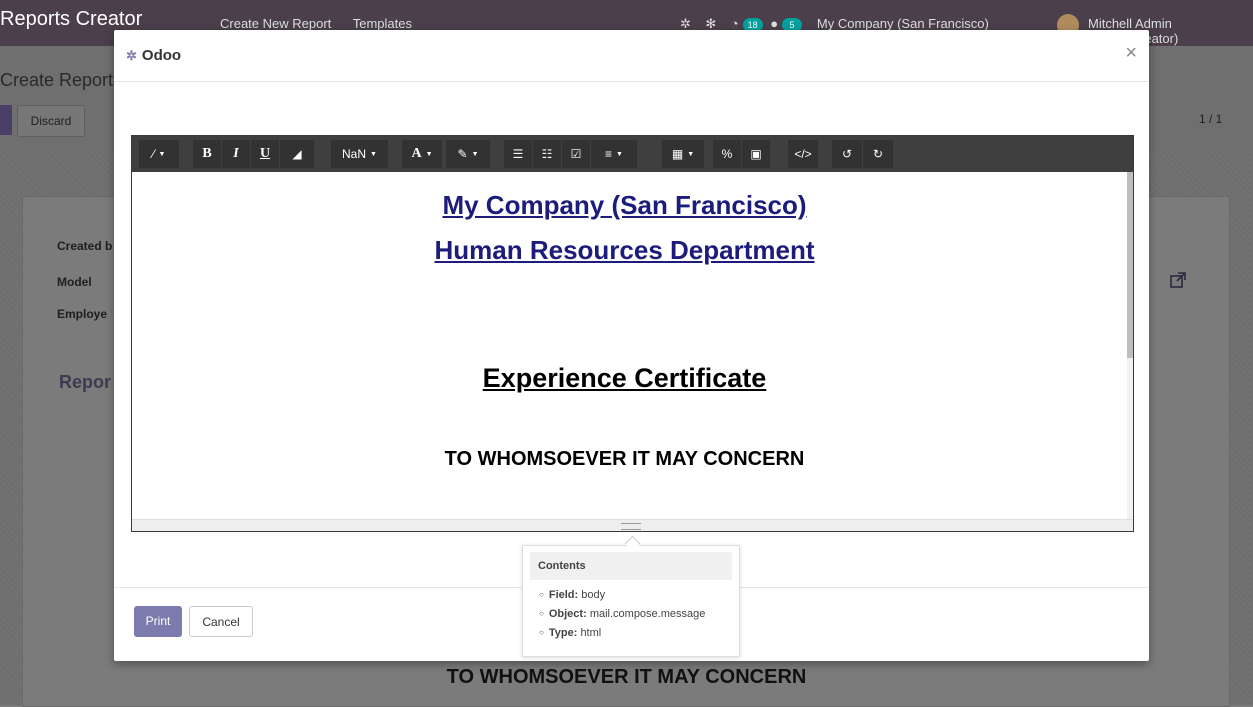 The width and height of the screenshot is (1253, 707). Describe the element at coordinates (1178, 280) in the screenshot. I see `external-link-icon` at that location.